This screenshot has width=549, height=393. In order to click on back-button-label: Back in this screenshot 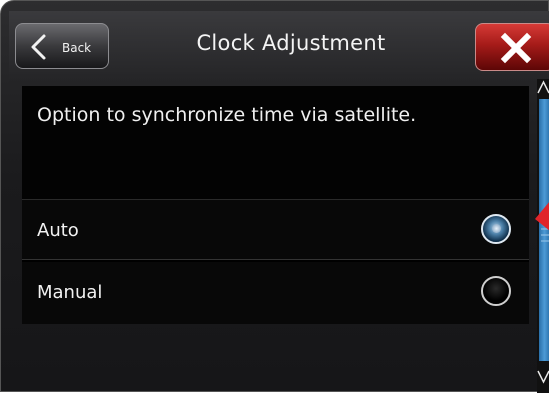, I will do `click(77, 48)`.